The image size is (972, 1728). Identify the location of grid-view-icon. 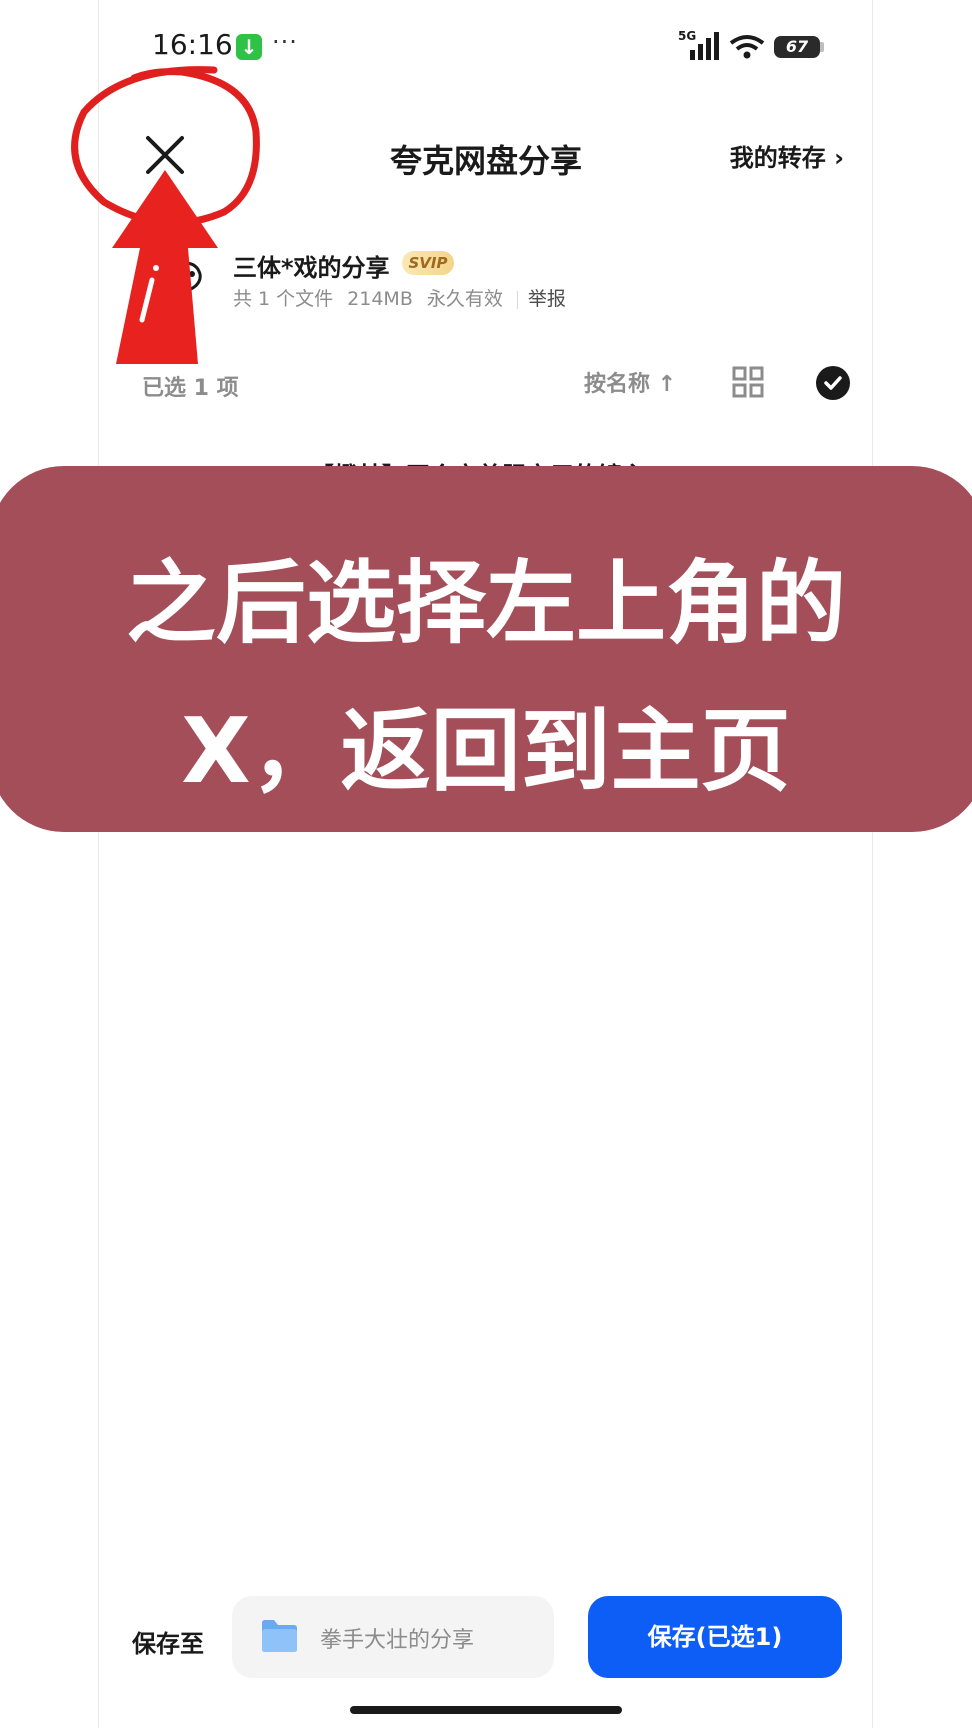
(748, 382).